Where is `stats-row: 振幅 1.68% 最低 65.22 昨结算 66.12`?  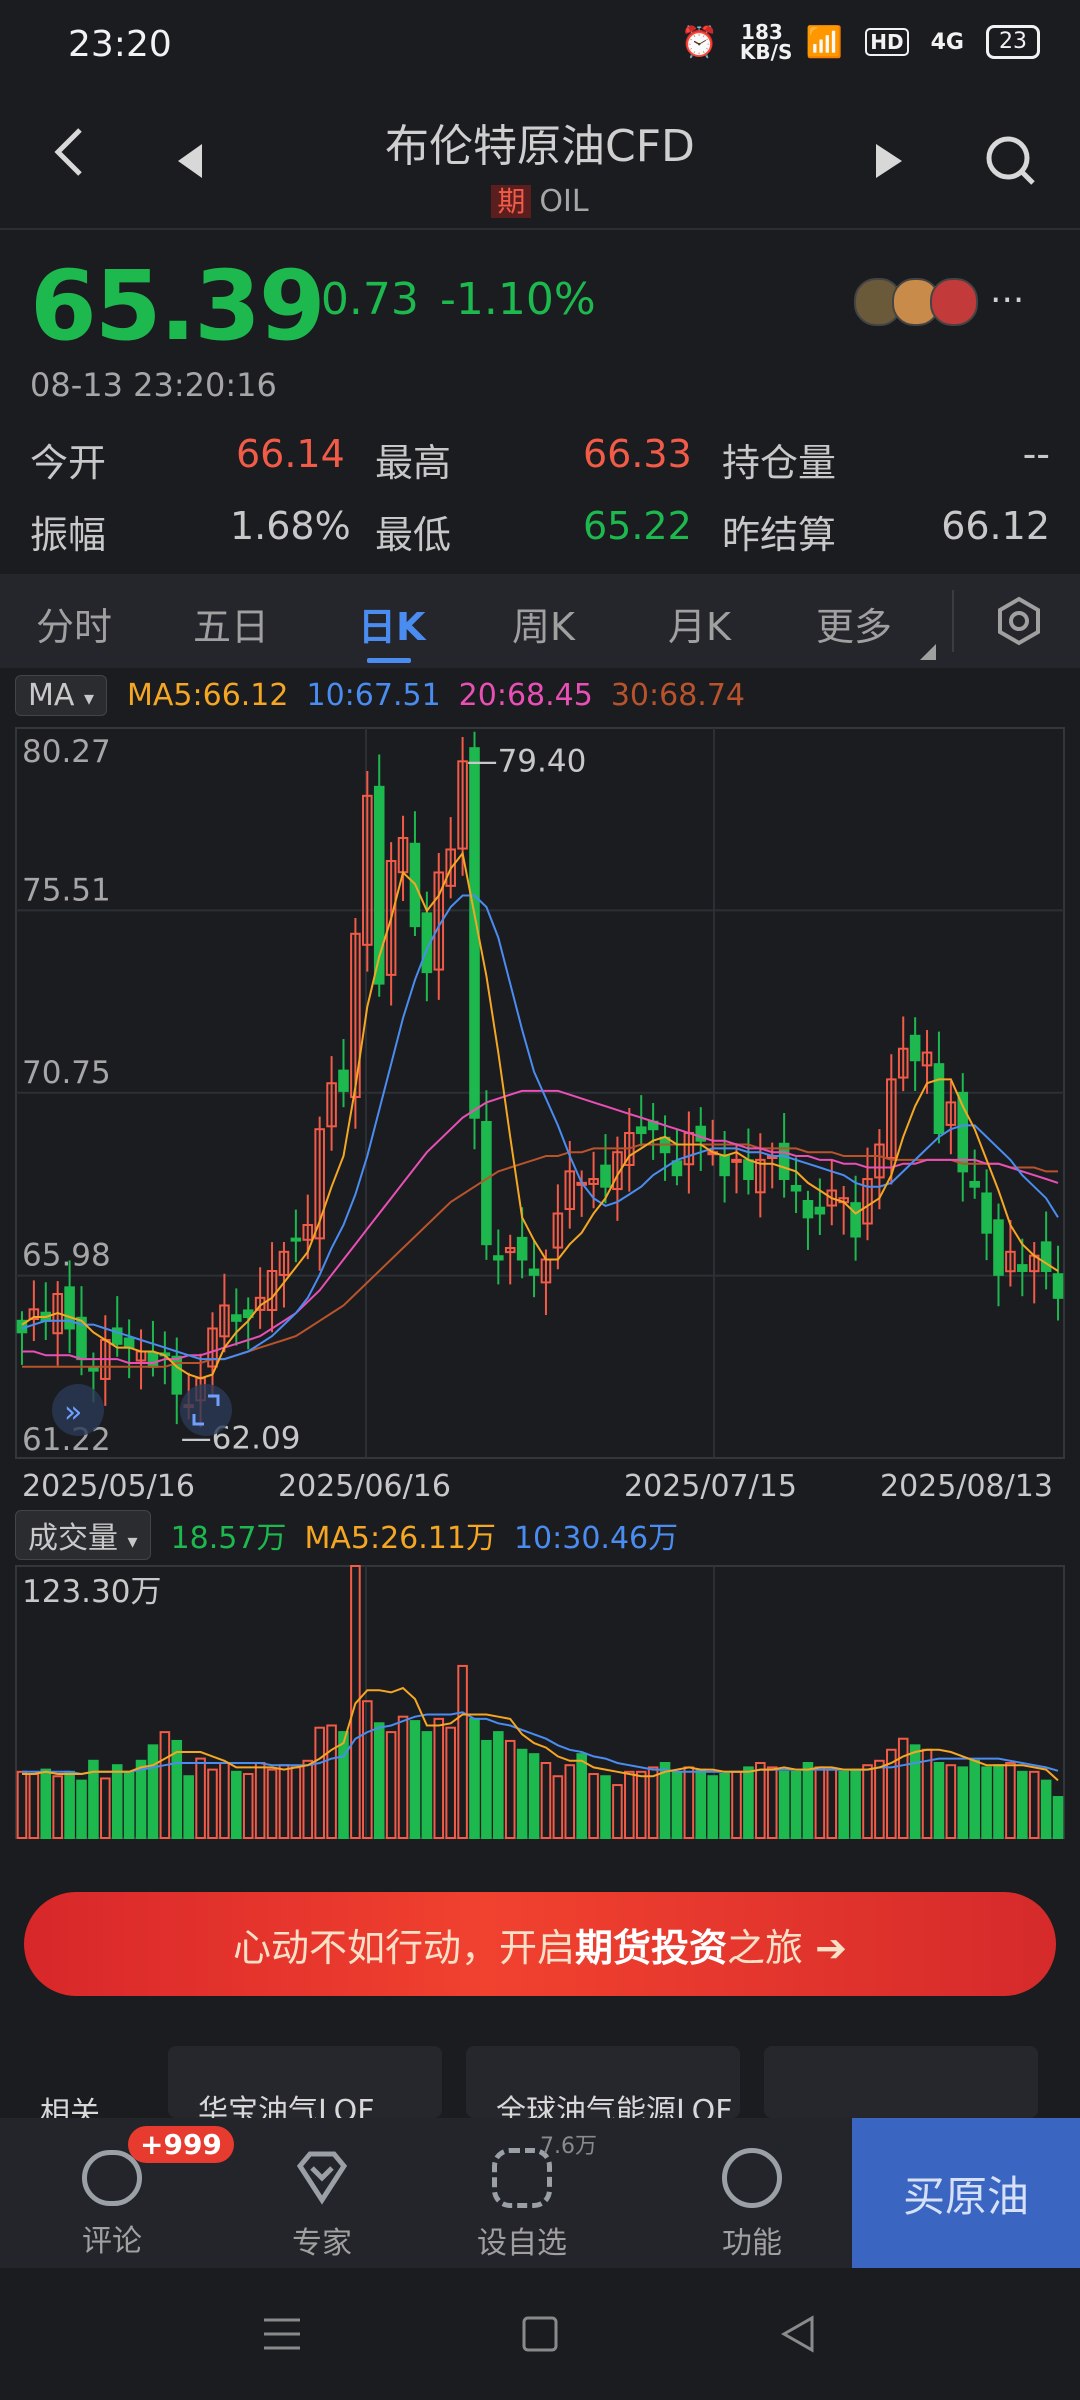 stats-row: 振幅 1.68% 最低 65.22 昨结算 66.12 is located at coordinates (540, 534).